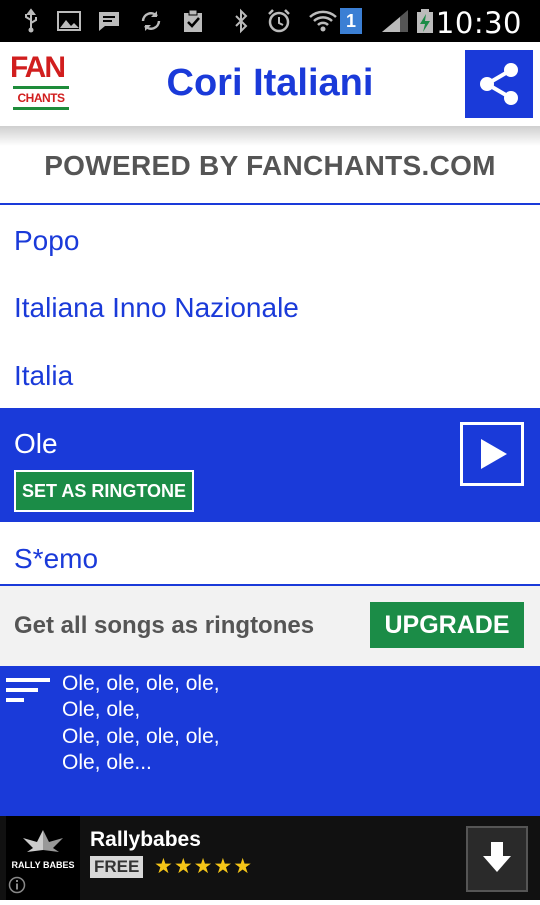 The height and width of the screenshot is (905, 540). Describe the element at coordinates (270, 858) in the screenshot. I see `ad-banner: RALLY BABES Rallybabes FREE ★★★★★` at that location.